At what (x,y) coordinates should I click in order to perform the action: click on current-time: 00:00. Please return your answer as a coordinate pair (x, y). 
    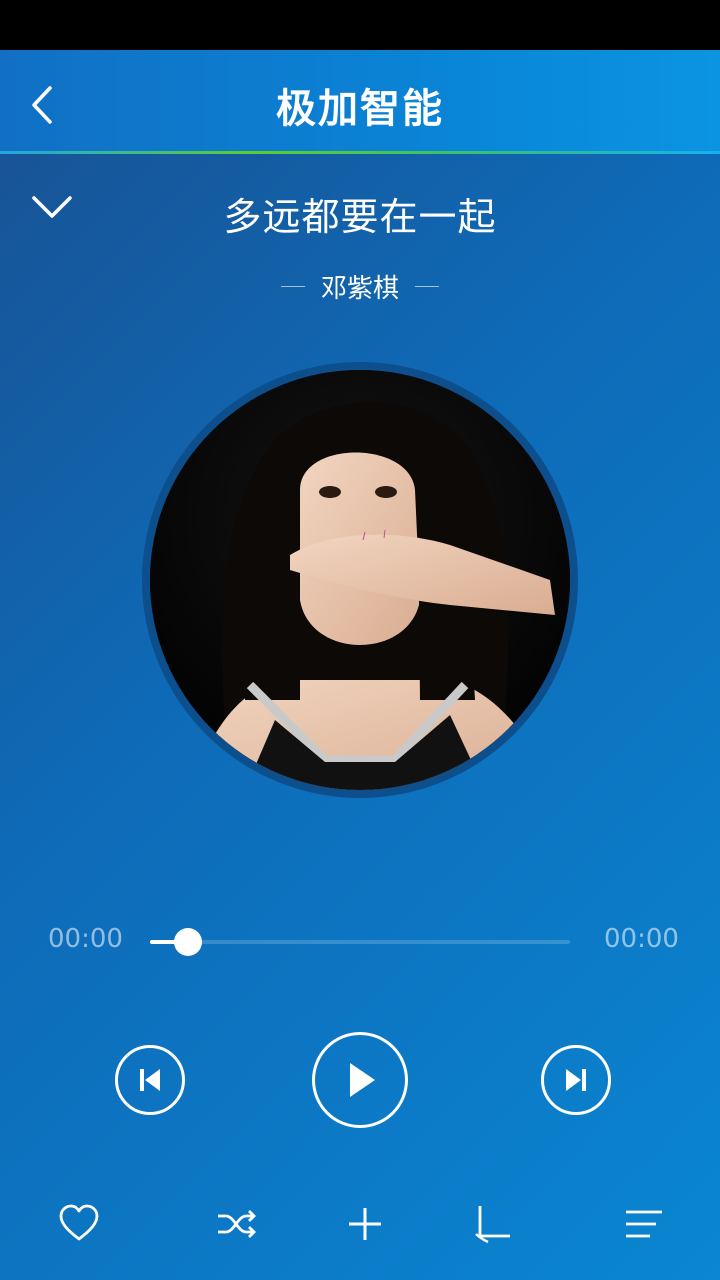
    Looking at the image, I should click on (85, 939).